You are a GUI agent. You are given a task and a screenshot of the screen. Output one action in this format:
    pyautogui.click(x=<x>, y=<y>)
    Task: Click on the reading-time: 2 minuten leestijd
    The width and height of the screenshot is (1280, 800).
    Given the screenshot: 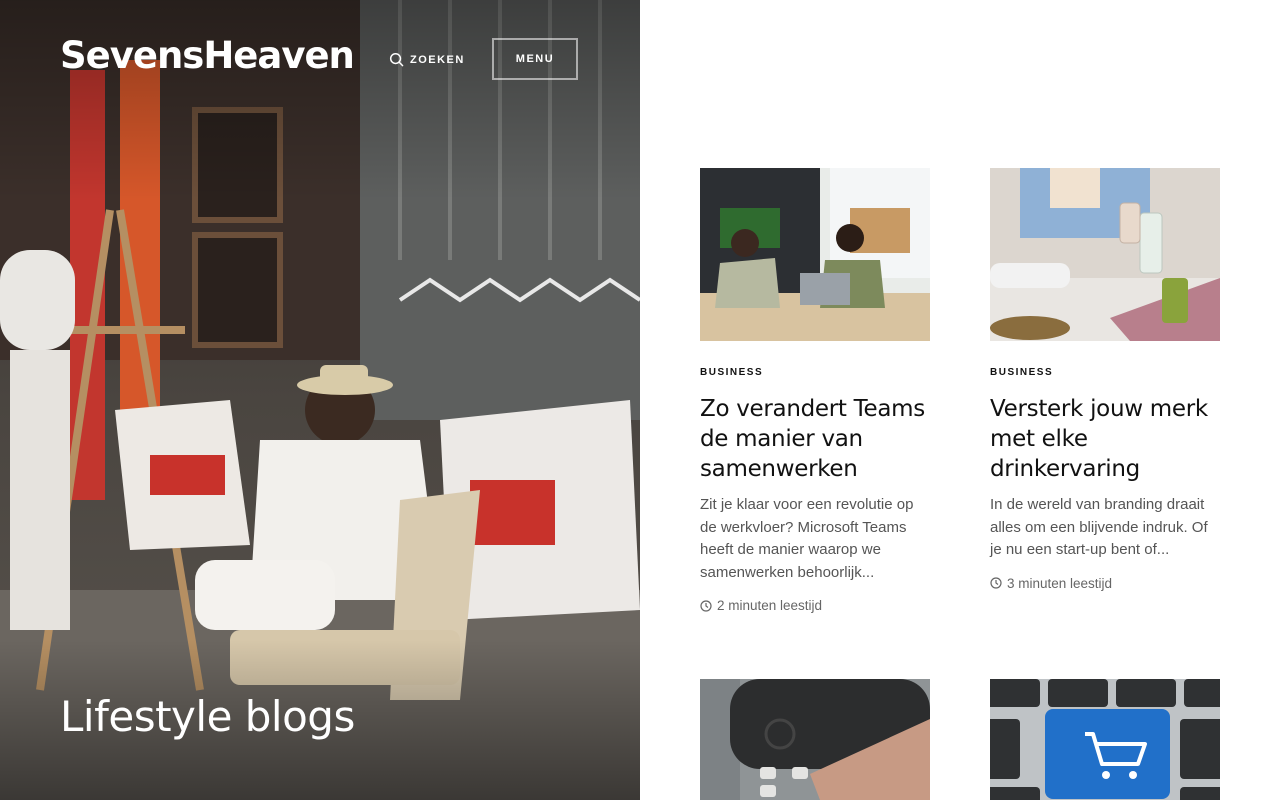 What is the action you would take?
    pyautogui.click(x=770, y=605)
    